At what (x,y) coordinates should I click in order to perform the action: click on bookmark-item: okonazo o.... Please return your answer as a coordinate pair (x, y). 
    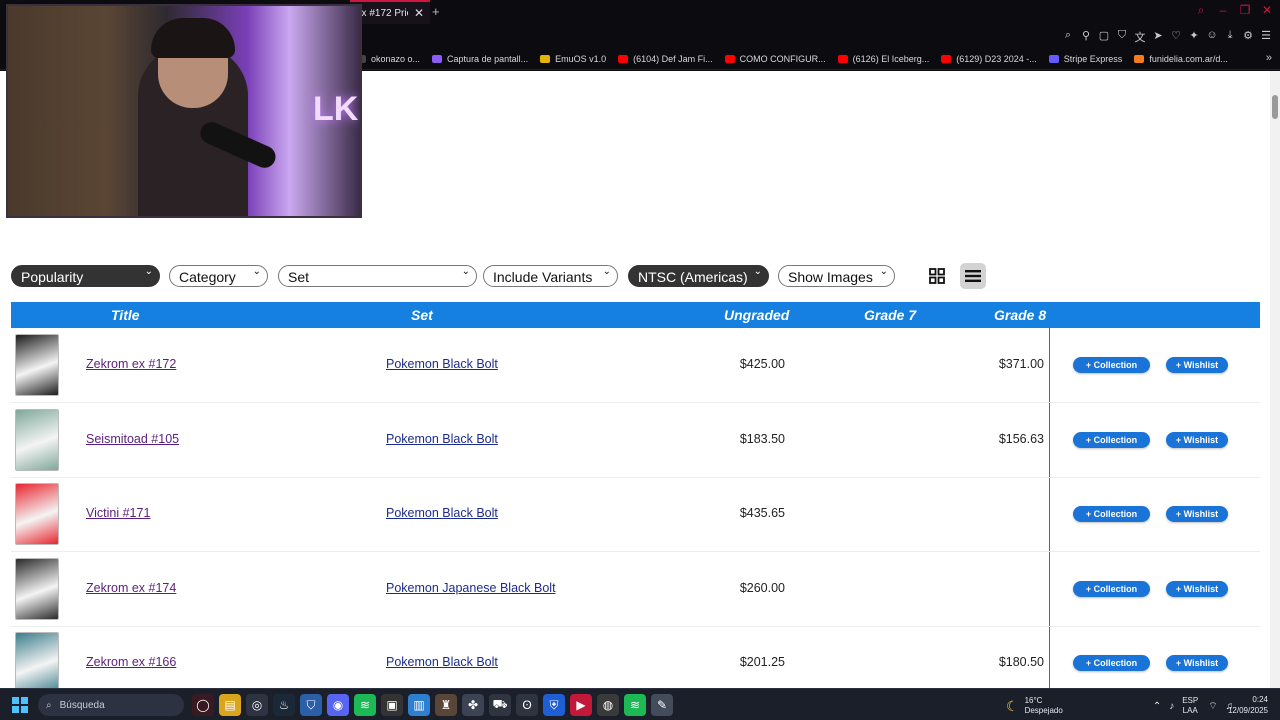
    Looking at the image, I should click on (388, 59).